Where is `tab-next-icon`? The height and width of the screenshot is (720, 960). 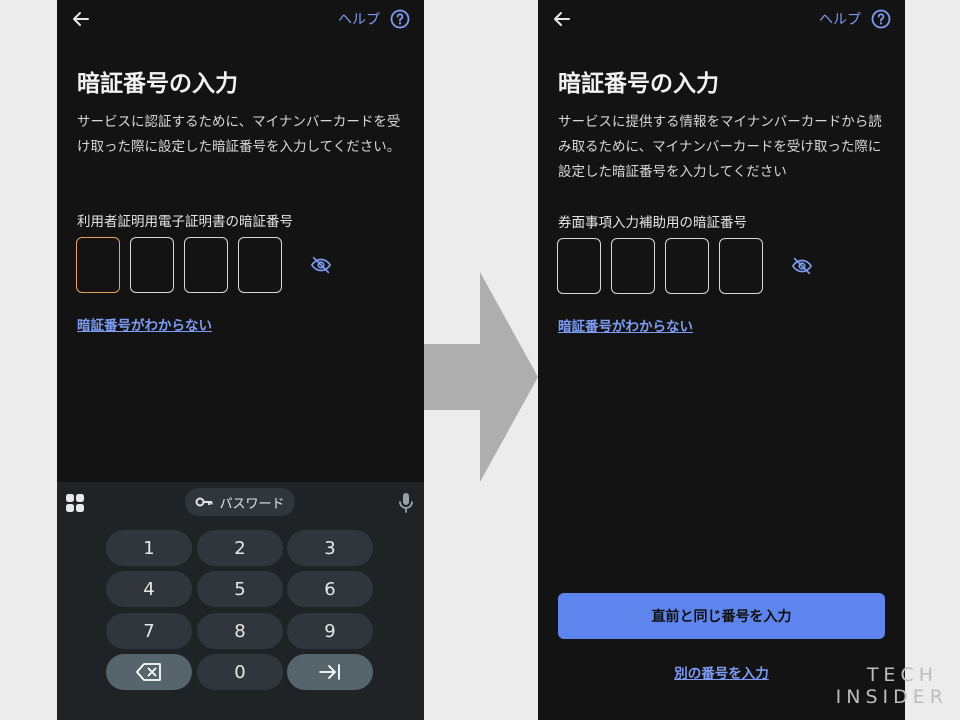 tab-next-icon is located at coordinates (329, 672).